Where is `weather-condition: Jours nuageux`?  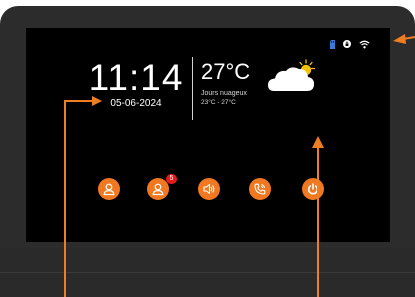
weather-condition: Jours nuageux is located at coordinates (224, 93).